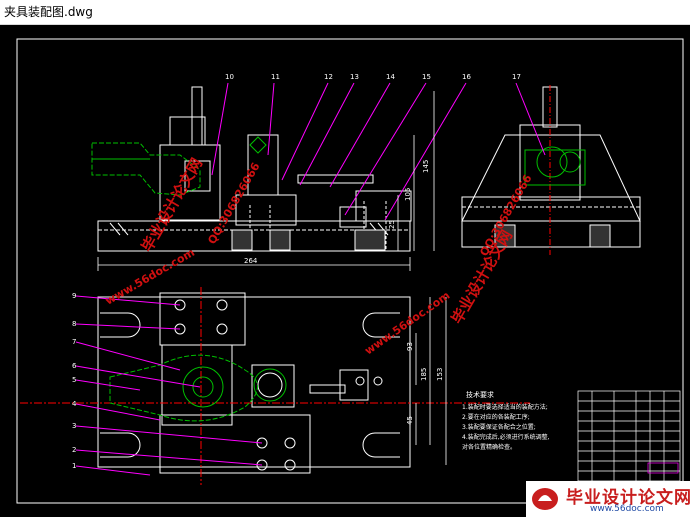 The width and height of the screenshot is (690, 517). I want to click on callout-4: 4, so click(74, 404).